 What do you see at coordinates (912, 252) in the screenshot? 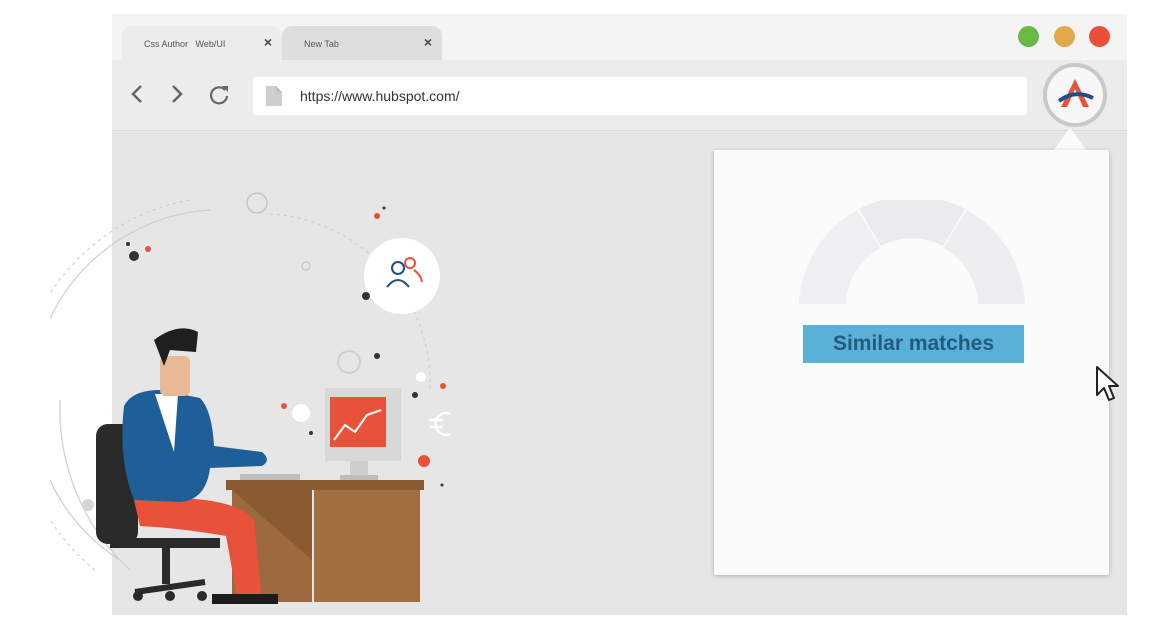
I see `gauge` at bounding box center [912, 252].